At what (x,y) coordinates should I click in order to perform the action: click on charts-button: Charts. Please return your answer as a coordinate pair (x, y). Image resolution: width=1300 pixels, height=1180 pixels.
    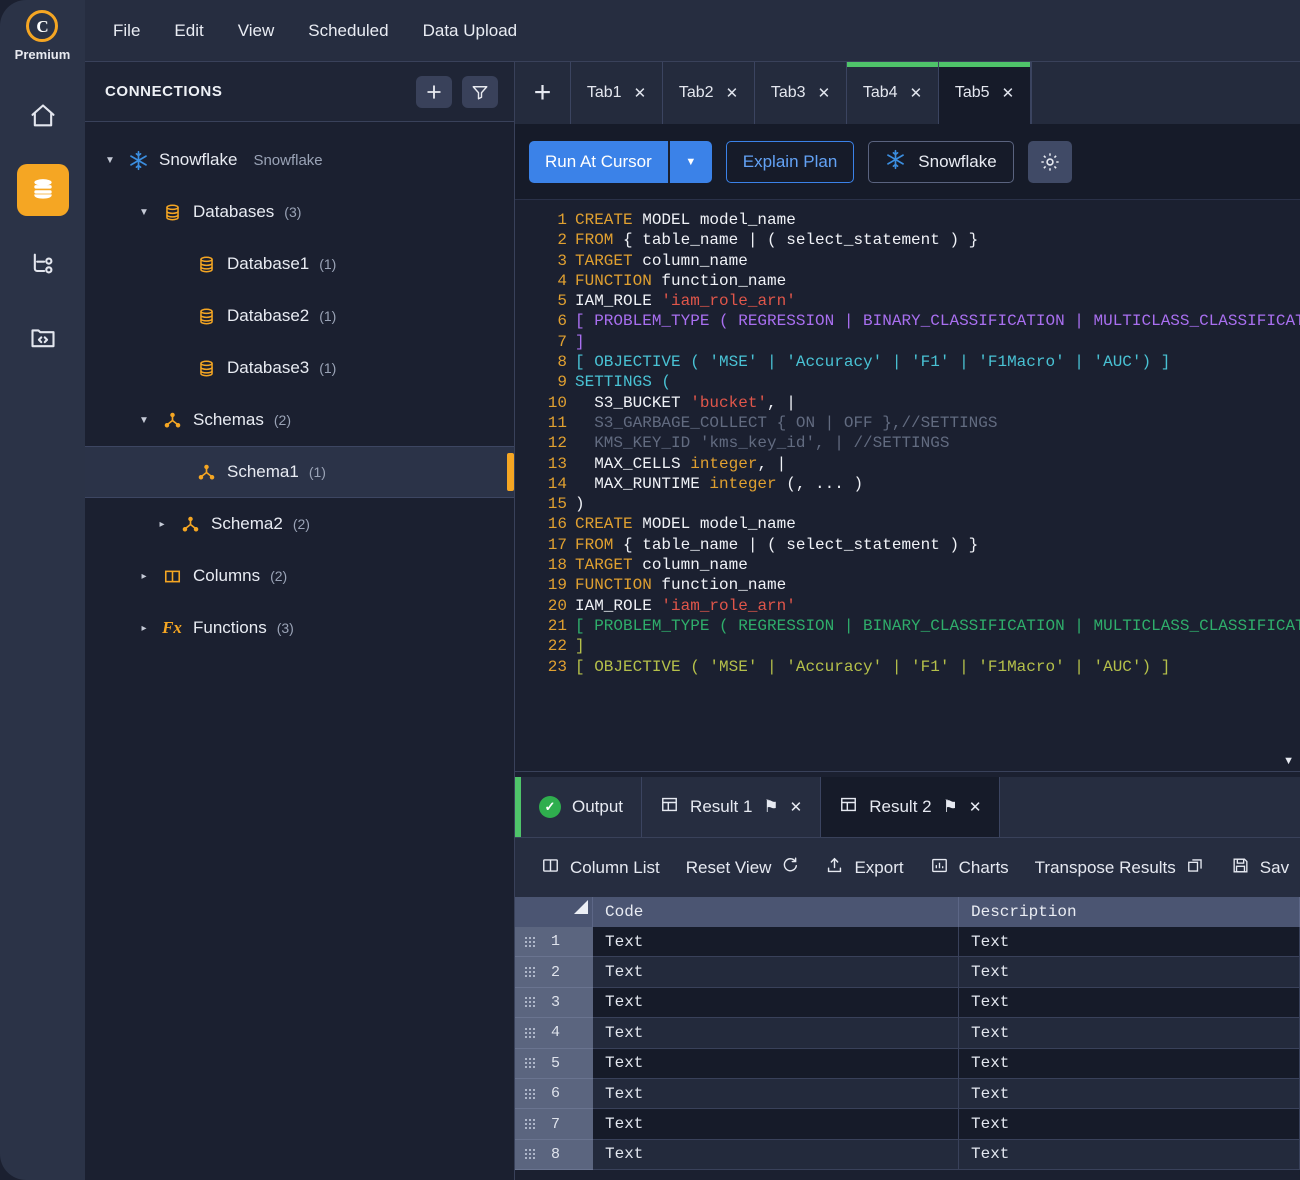
    Looking at the image, I should click on (969, 868).